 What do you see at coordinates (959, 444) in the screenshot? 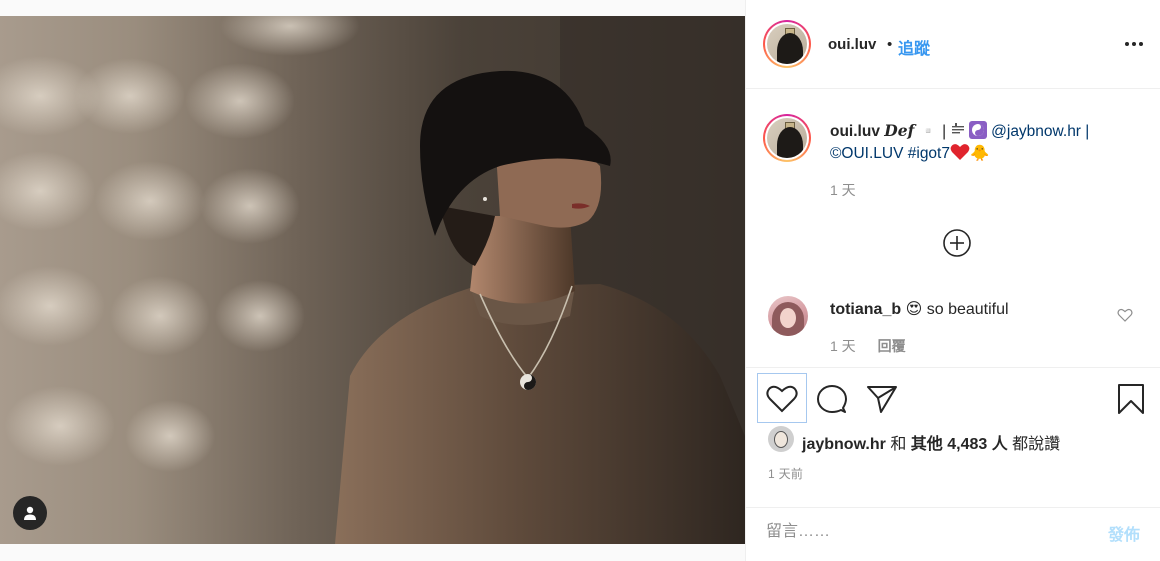
I see `likes-others-link: 其他 4,483 人` at bounding box center [959, 444].